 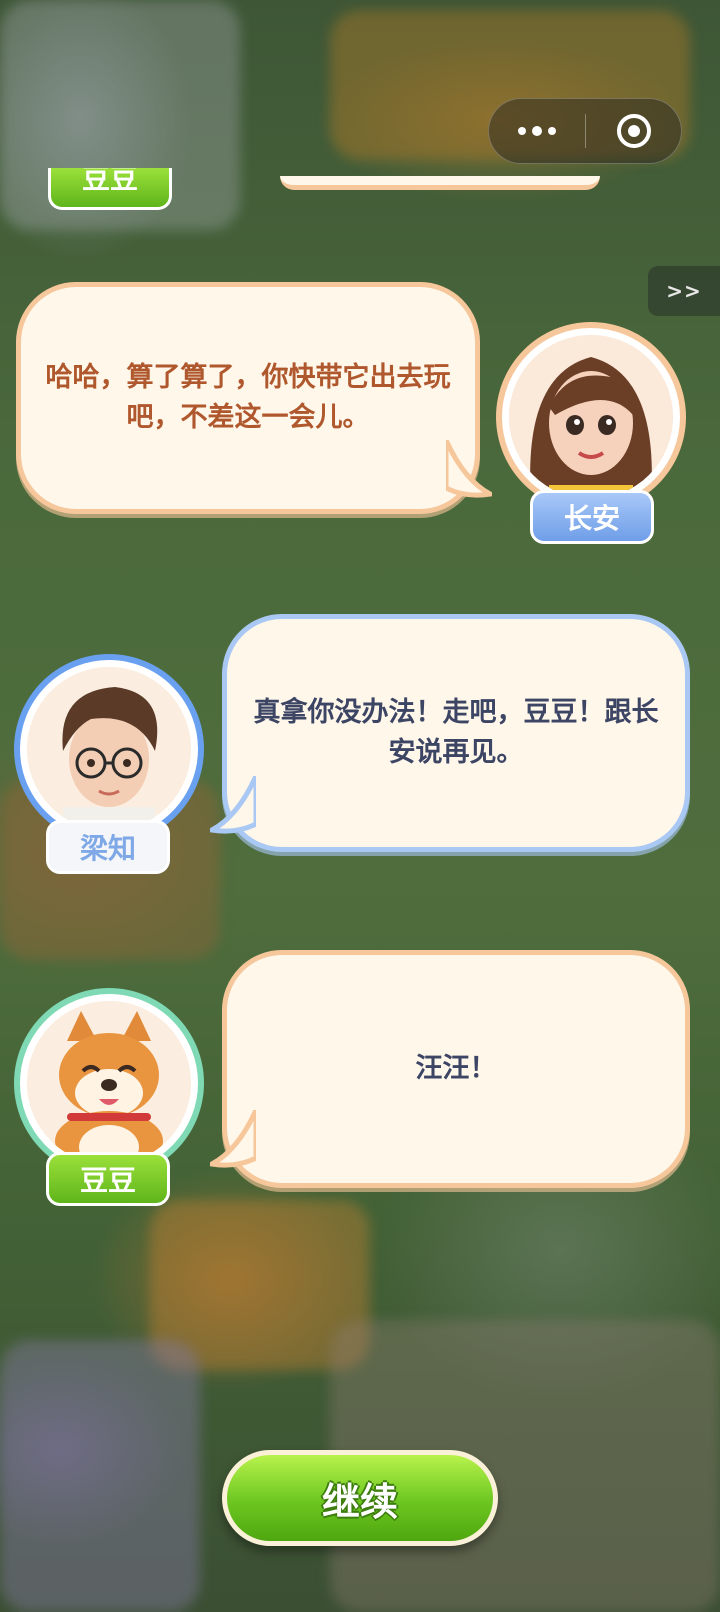 I want to click on speaker-name-2: 梁知, so click(x=107, y=848).